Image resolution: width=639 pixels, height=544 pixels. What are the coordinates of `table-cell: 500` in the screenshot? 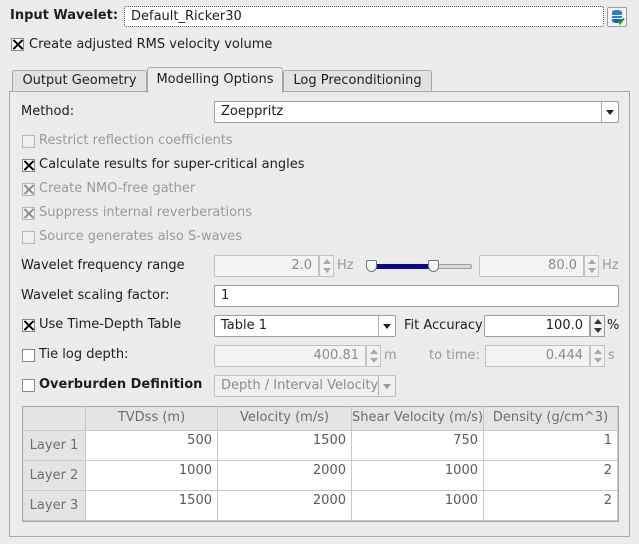 It's located at (152, 446).